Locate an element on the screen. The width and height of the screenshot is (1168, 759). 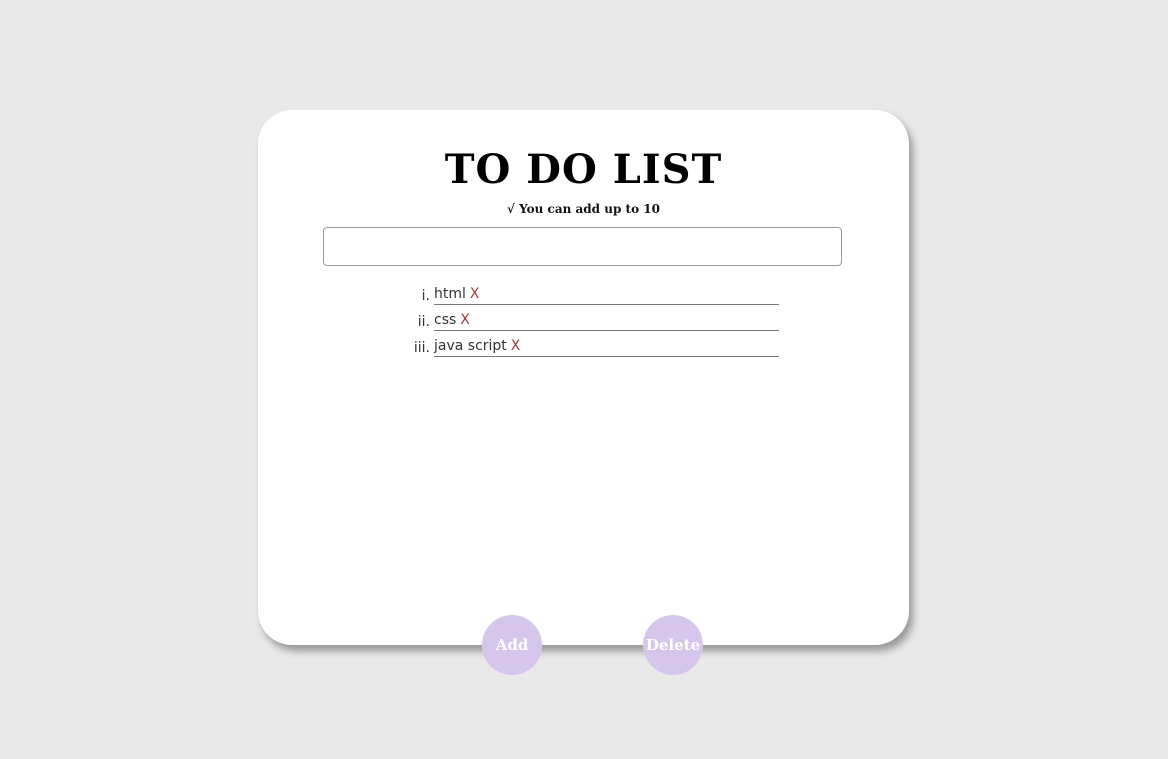
list-item-text: java script is located at coordinates (470, 346).